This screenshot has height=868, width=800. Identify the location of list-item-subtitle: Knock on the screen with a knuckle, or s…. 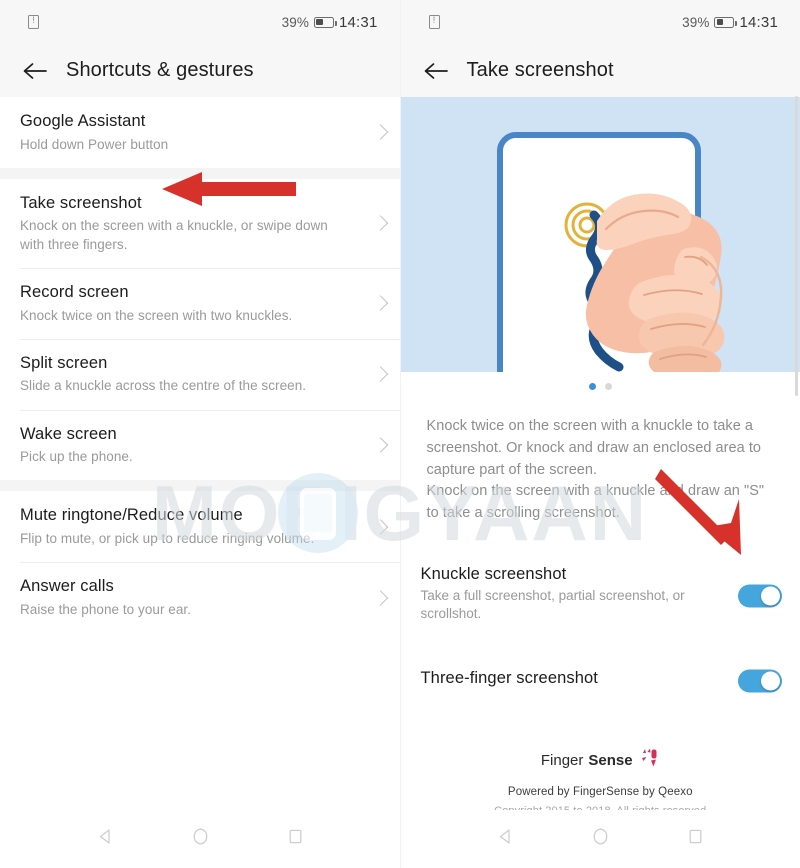
(174, 235).